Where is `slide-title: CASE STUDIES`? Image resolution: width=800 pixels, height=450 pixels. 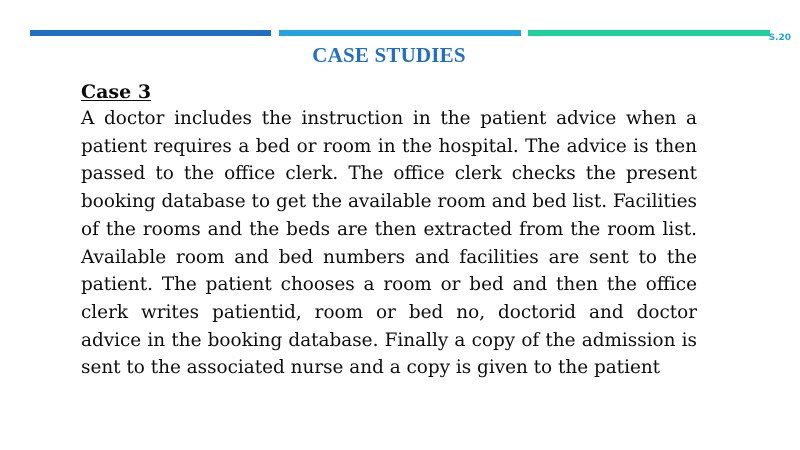 slide-title: CASE STUDIES is located at coordinates (389, 55).